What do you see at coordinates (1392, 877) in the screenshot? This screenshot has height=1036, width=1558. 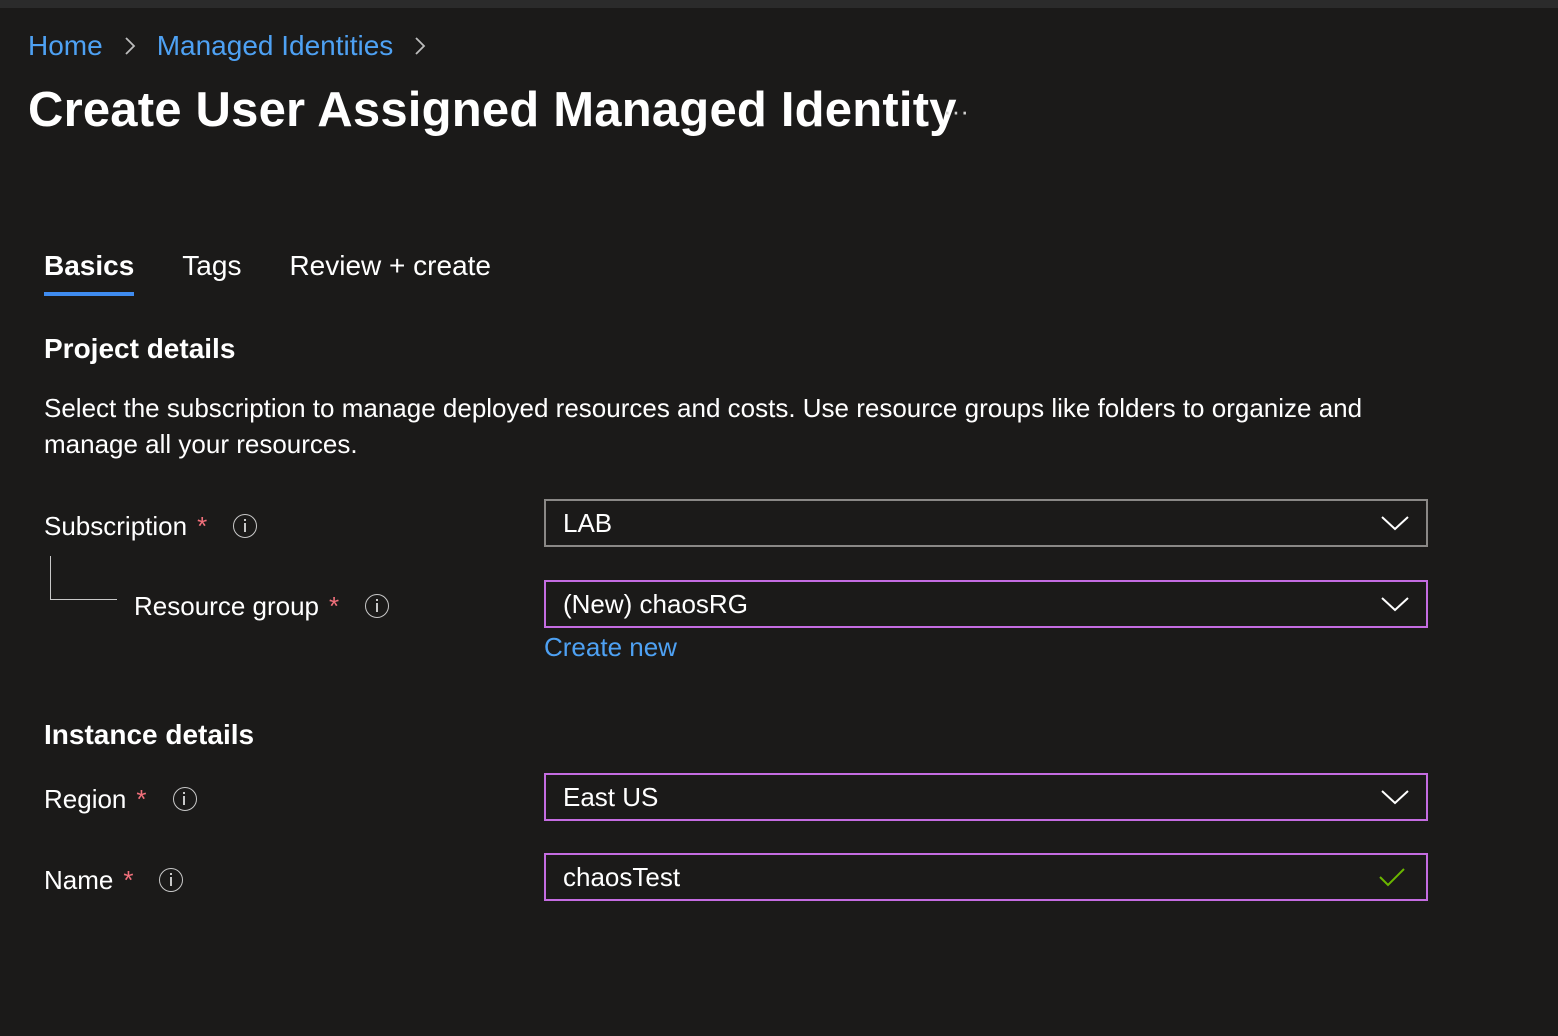 I see `checkmark-icon` at bounding box center [1392, 877].